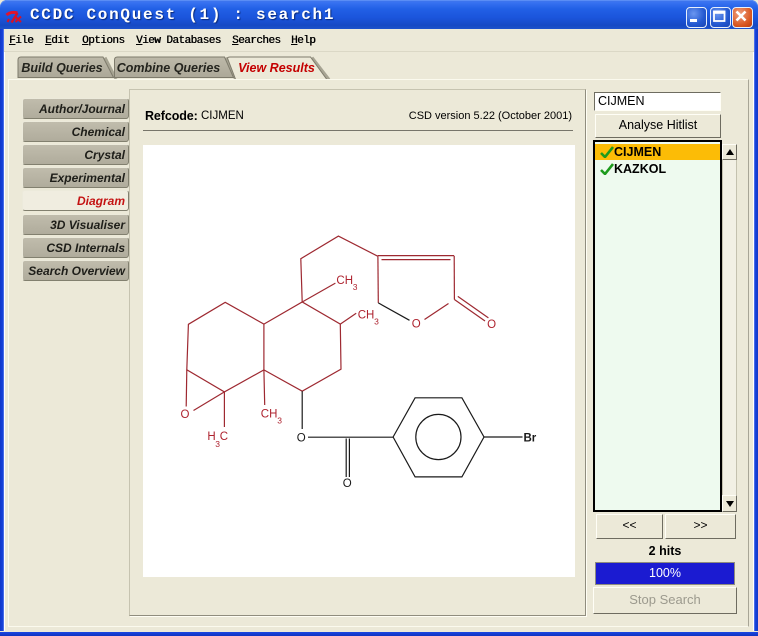 This screenshot has width=758, height=636. Describe the element at coordinates (61, 68) in the screenshot. I see `svg-text: Build Queries` at that location.